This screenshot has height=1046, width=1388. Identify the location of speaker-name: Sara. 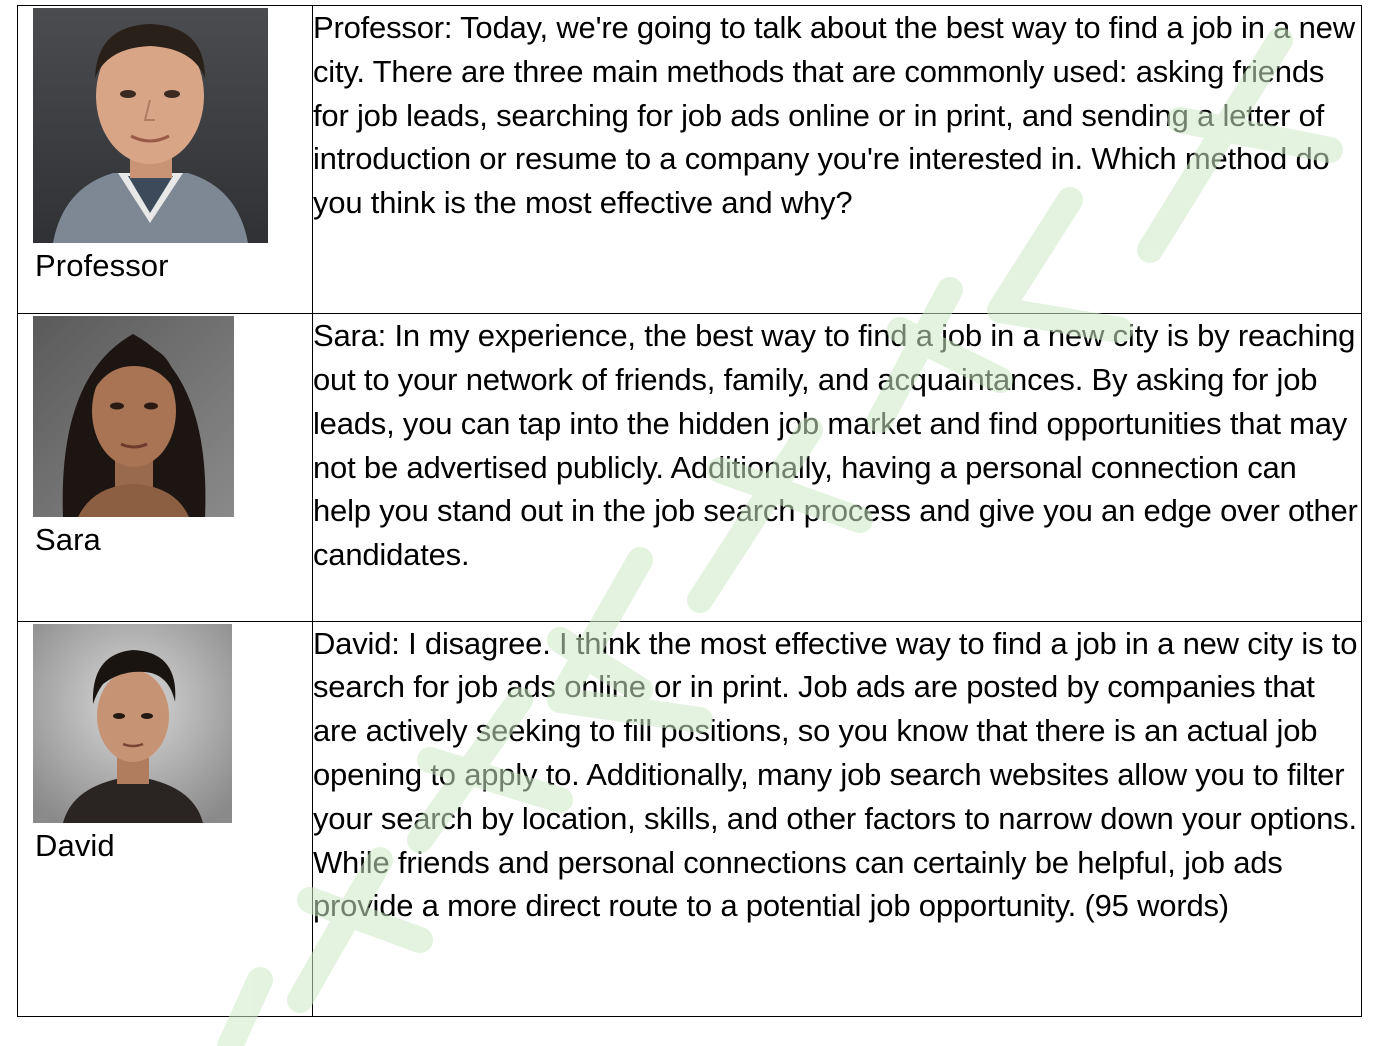
(68, 540).